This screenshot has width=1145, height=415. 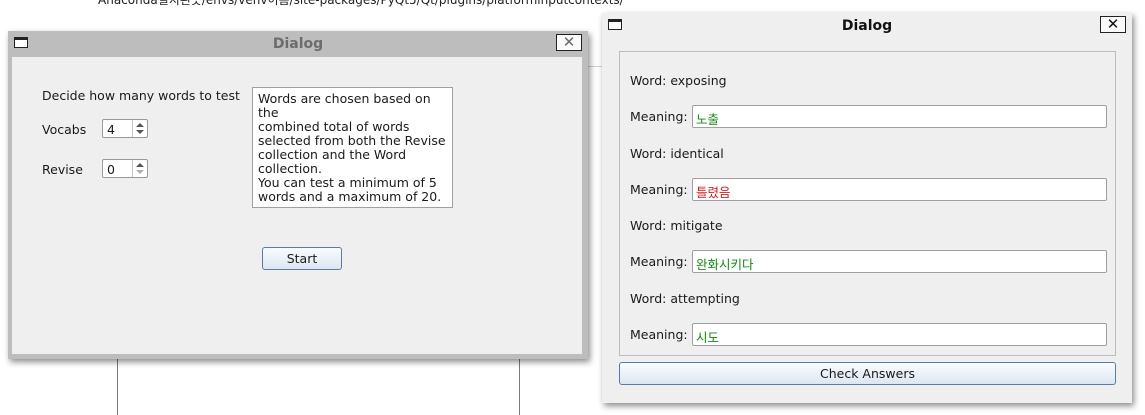 I want to click on meaning-input: 완화시키다, so click(x=899, y=261).